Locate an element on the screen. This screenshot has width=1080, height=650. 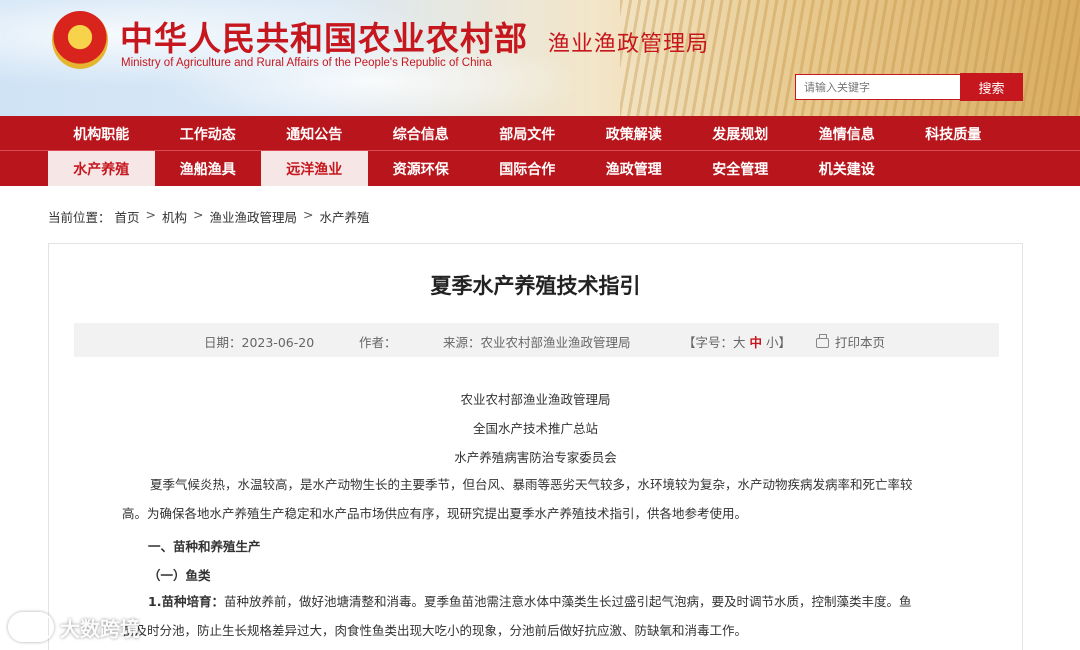
nav-item-row2-0: 水产养殖 is located at coordinates (101, 168).